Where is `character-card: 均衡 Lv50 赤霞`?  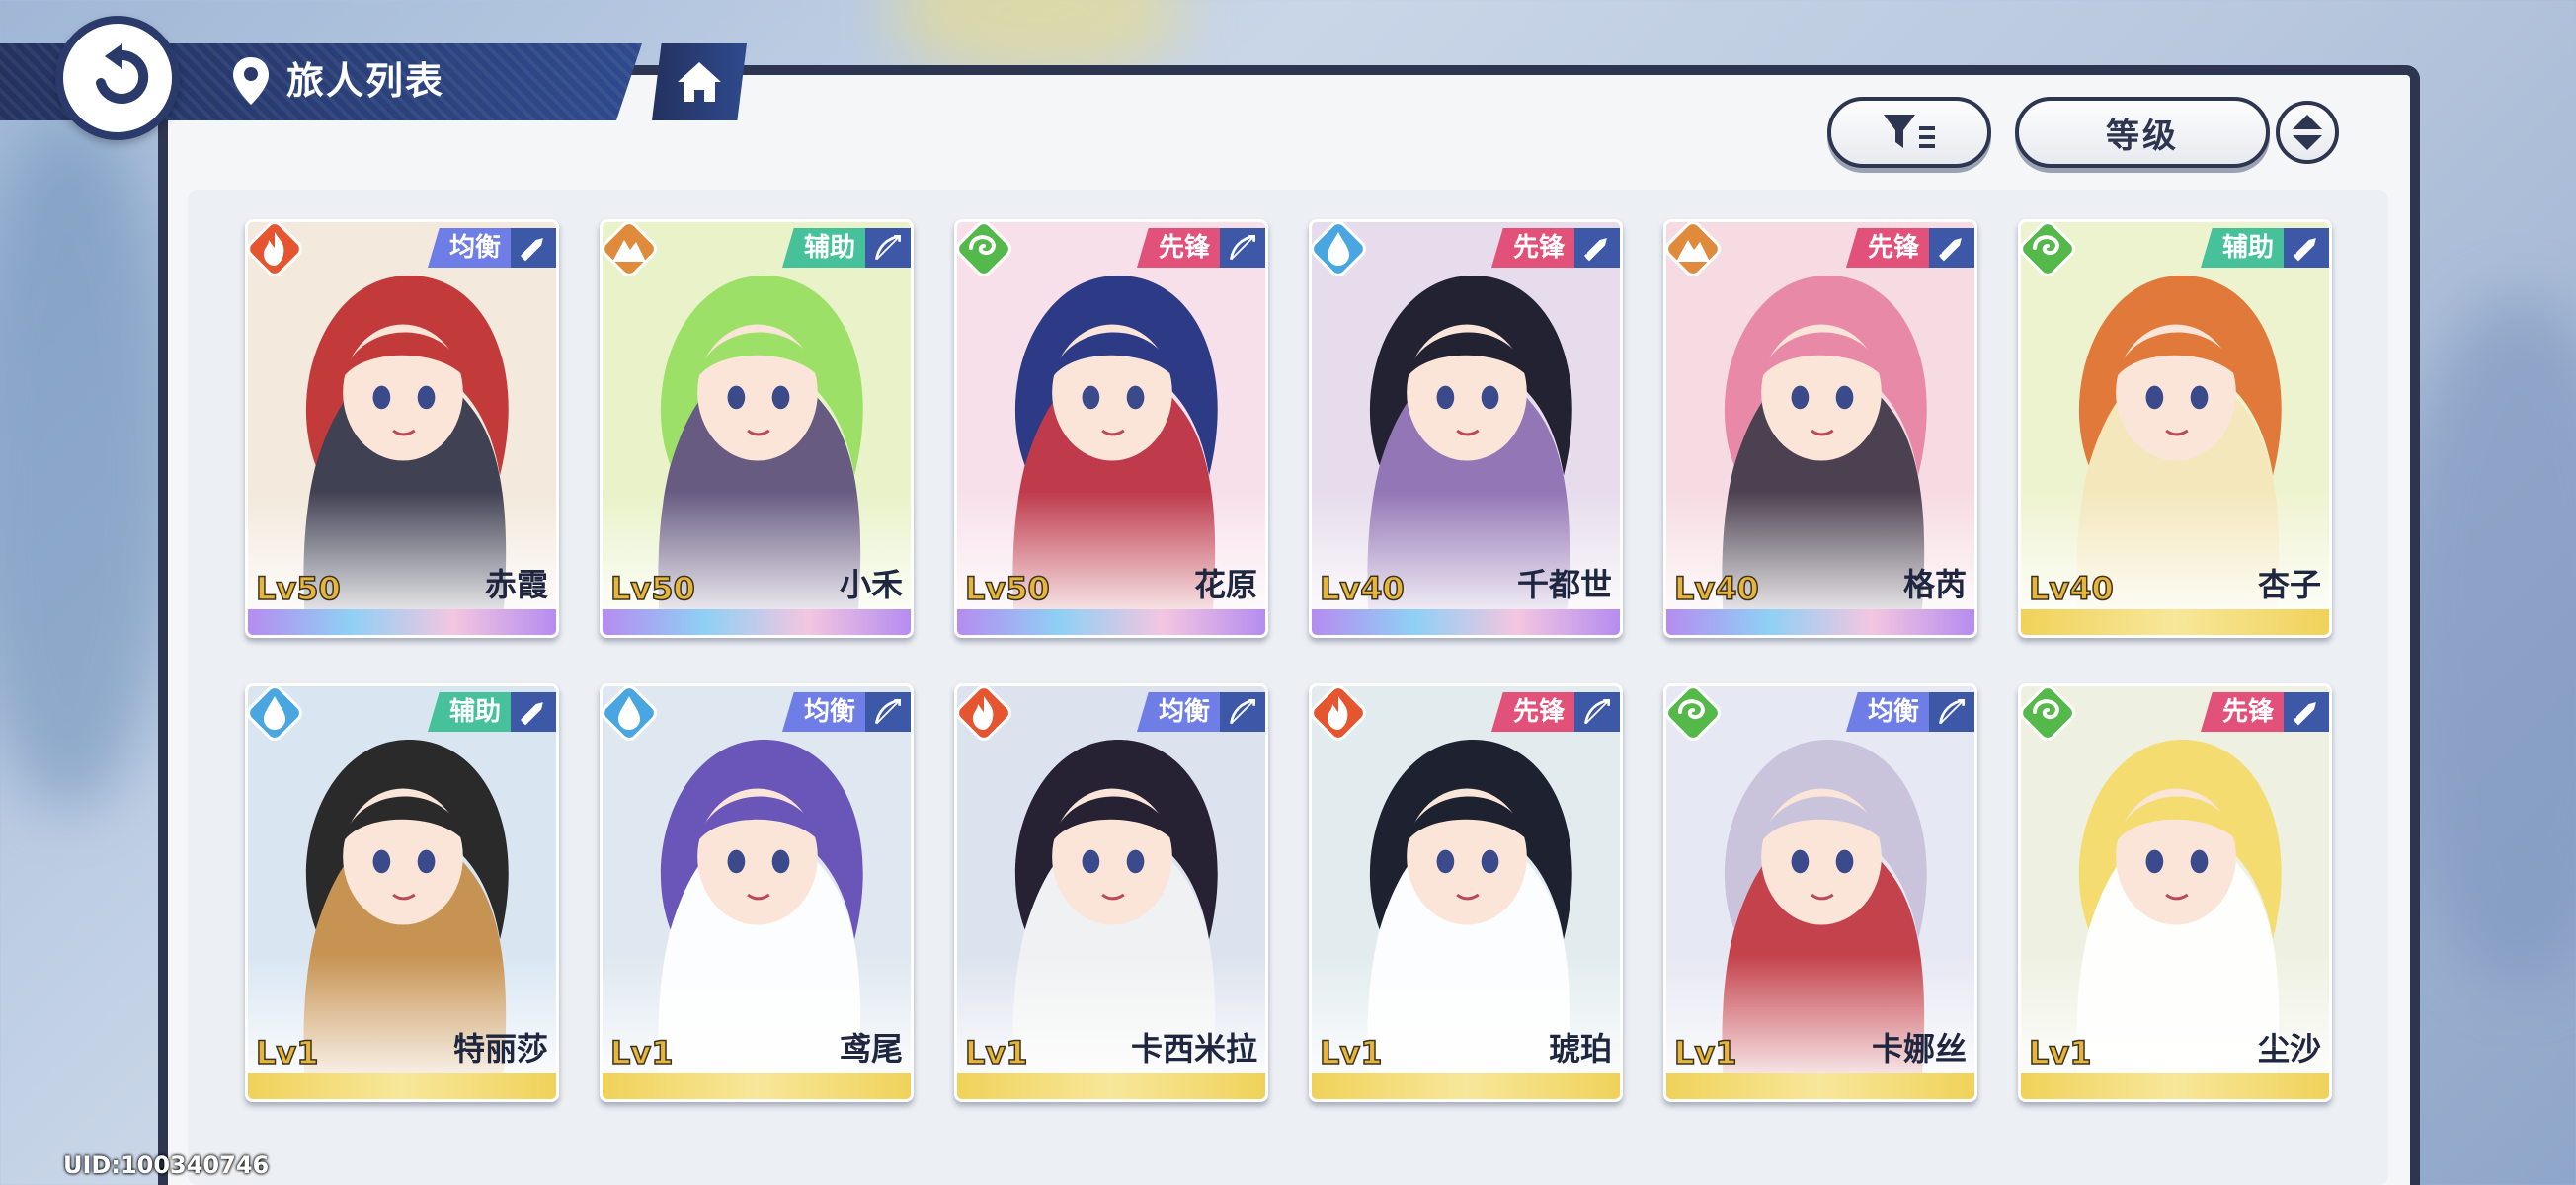
character-card: 均衡 Lv50 赤霞 is located at coordinates (402, 429).